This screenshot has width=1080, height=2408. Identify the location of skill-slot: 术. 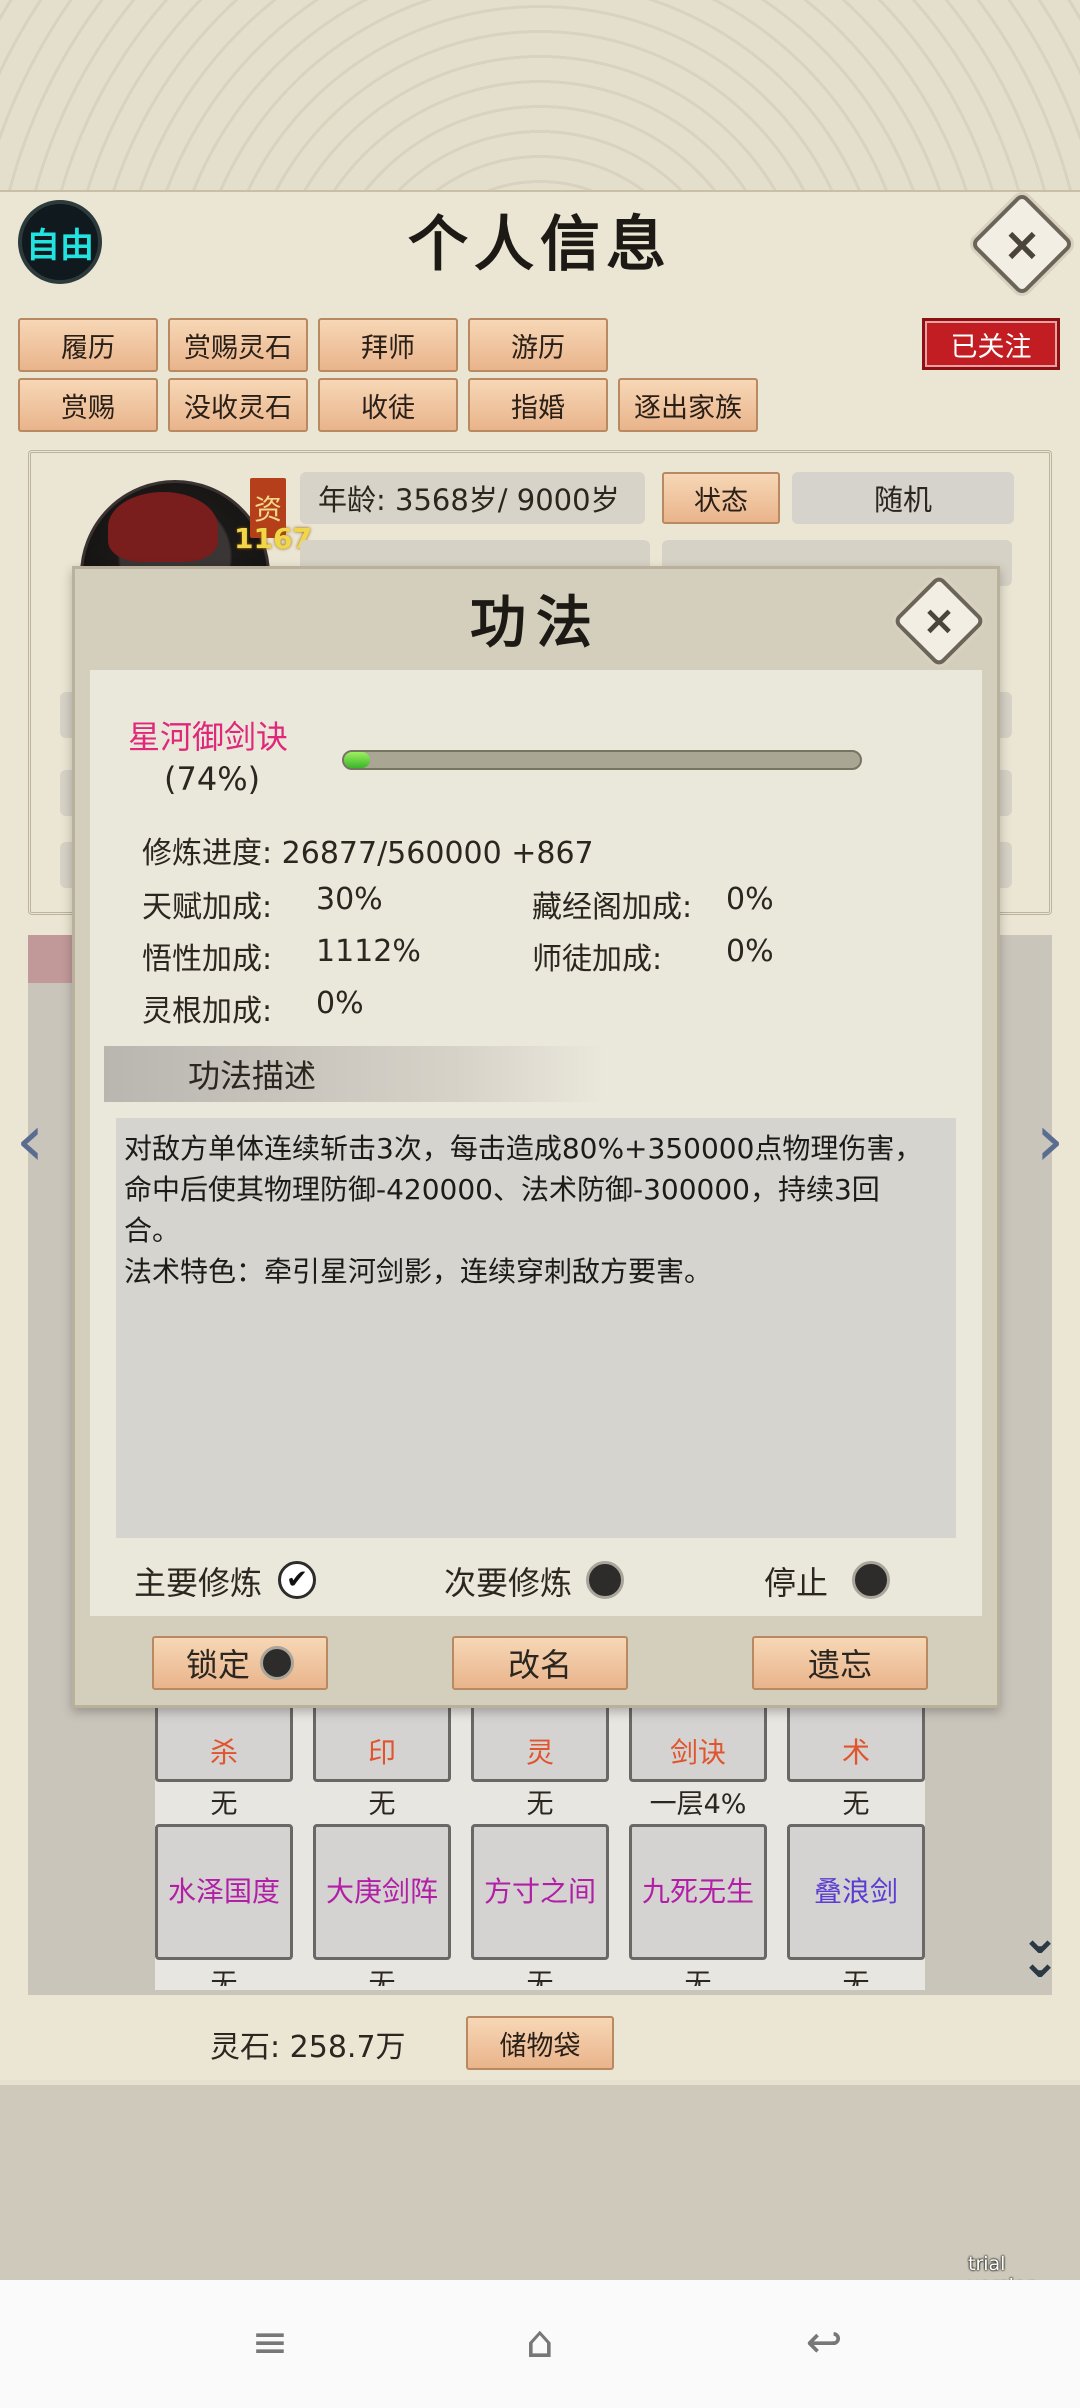
(856, 1741).